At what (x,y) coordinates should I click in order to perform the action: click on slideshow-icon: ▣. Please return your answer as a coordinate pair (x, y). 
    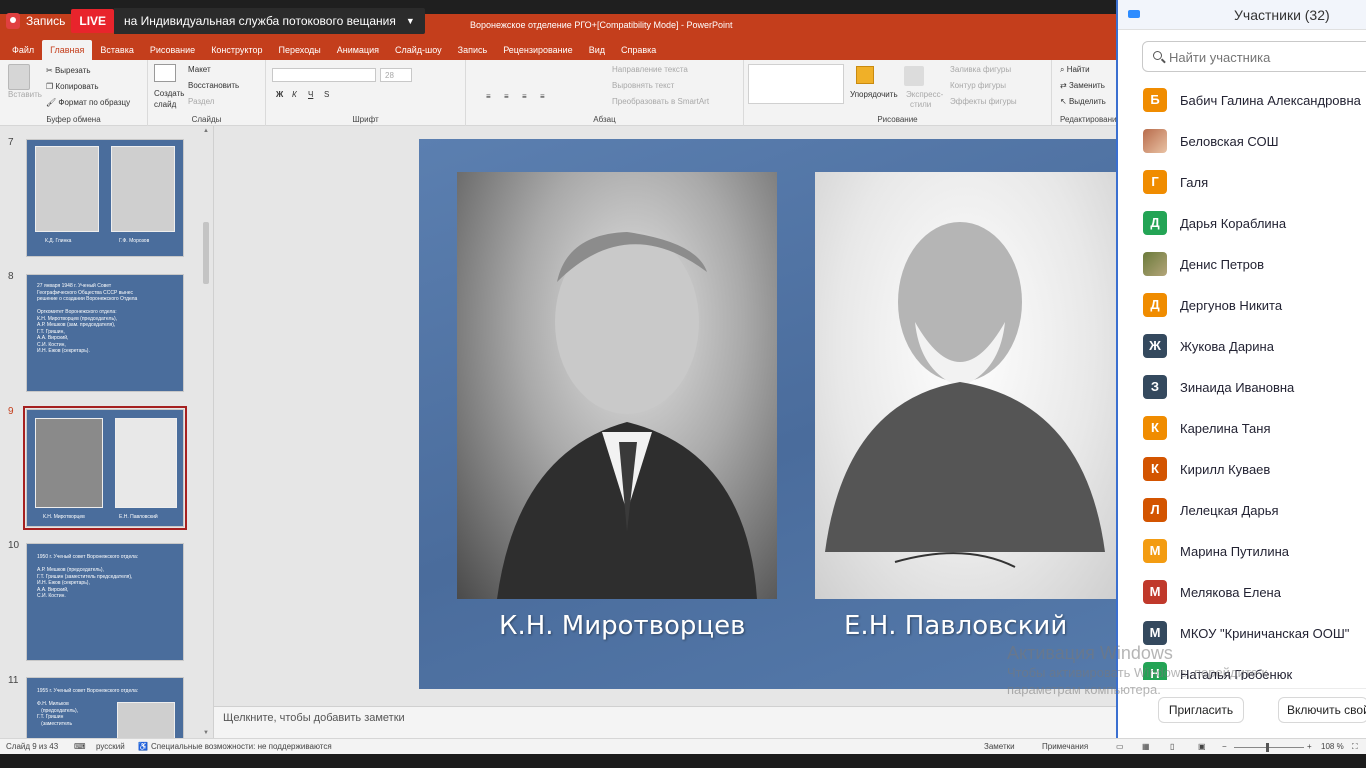
    Looking at the image, I should click on (1202, 746).